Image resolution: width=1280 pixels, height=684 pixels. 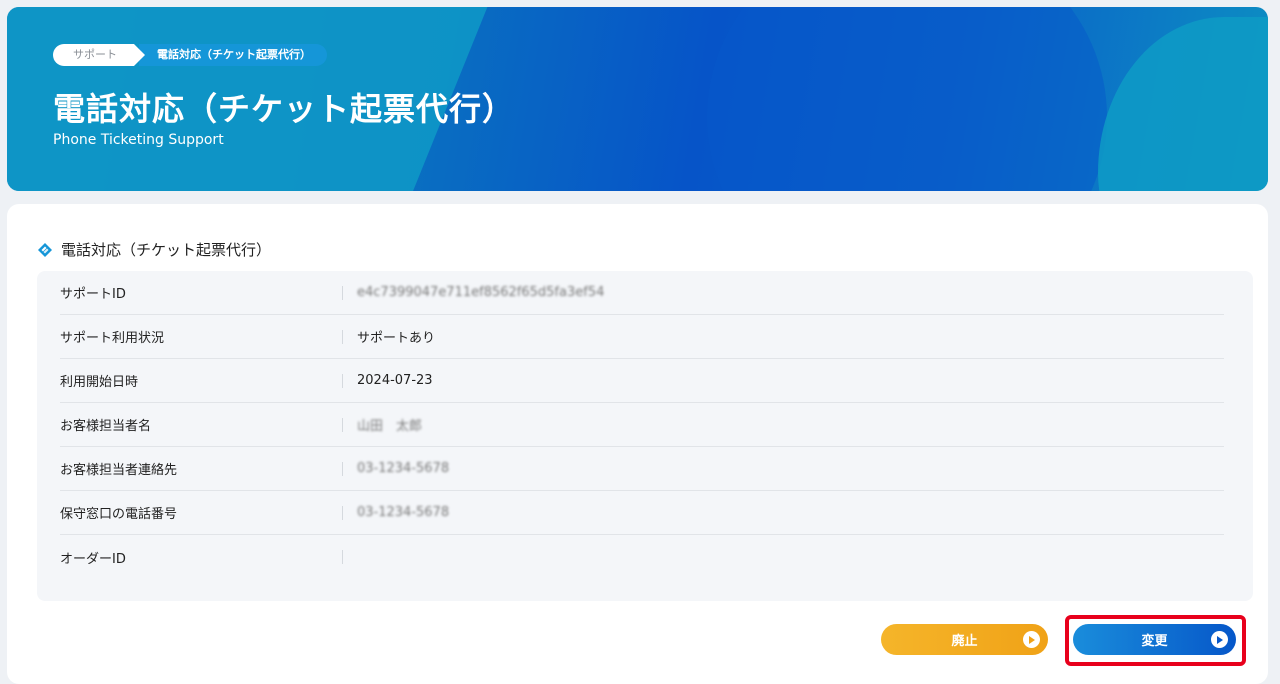 What do you see at coordinates (233, 55) in the screenshot?
I see `breadcrumb-item-current: 電話対応（チケット起票代行）` at bounding box center [233, 55].